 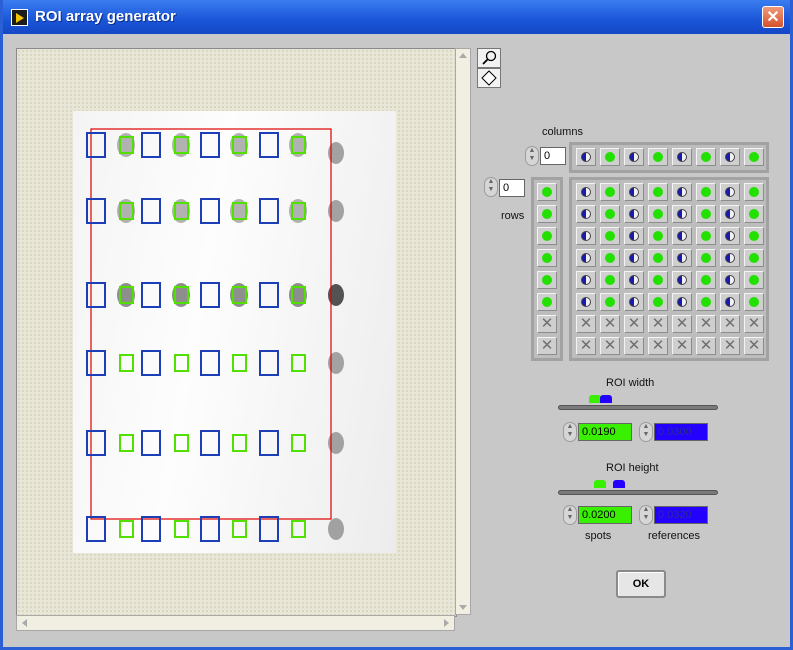 What do you see at coordinates (618, 484) in the screenshot?
I see `roi-height-references-thumb` at bounding box center [618, 484].